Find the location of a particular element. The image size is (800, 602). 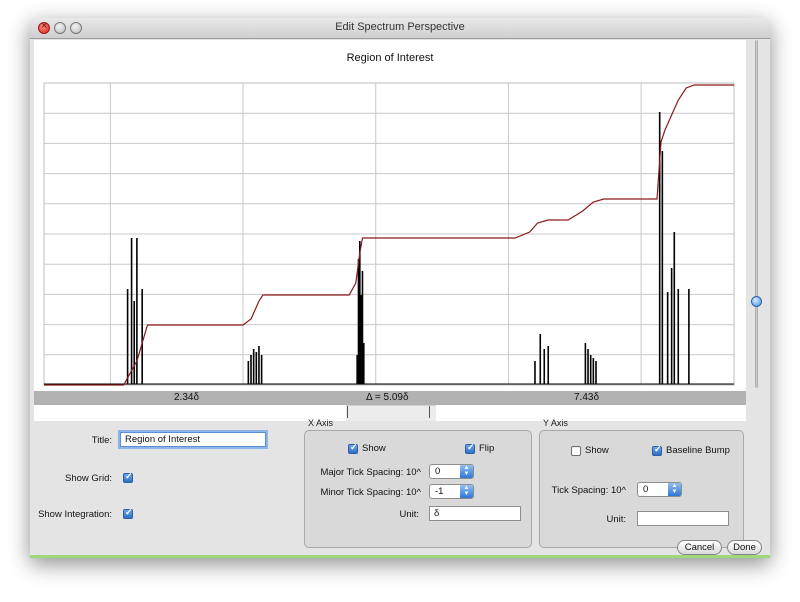

x-axis-unit-input: δ is located at coordinates (475, 513).